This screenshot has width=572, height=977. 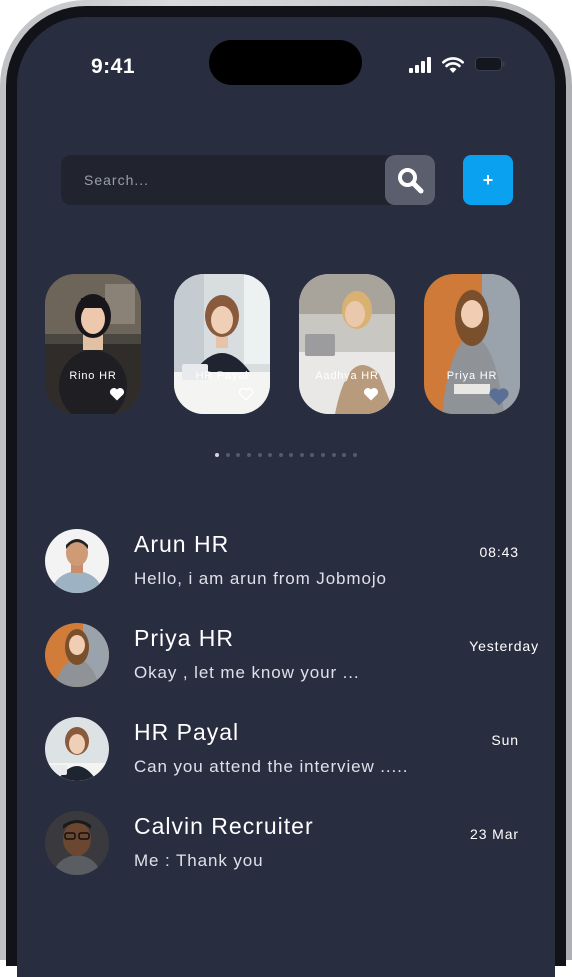 I want to click on chat-name: Arun HR, so click(x=182, y=544).